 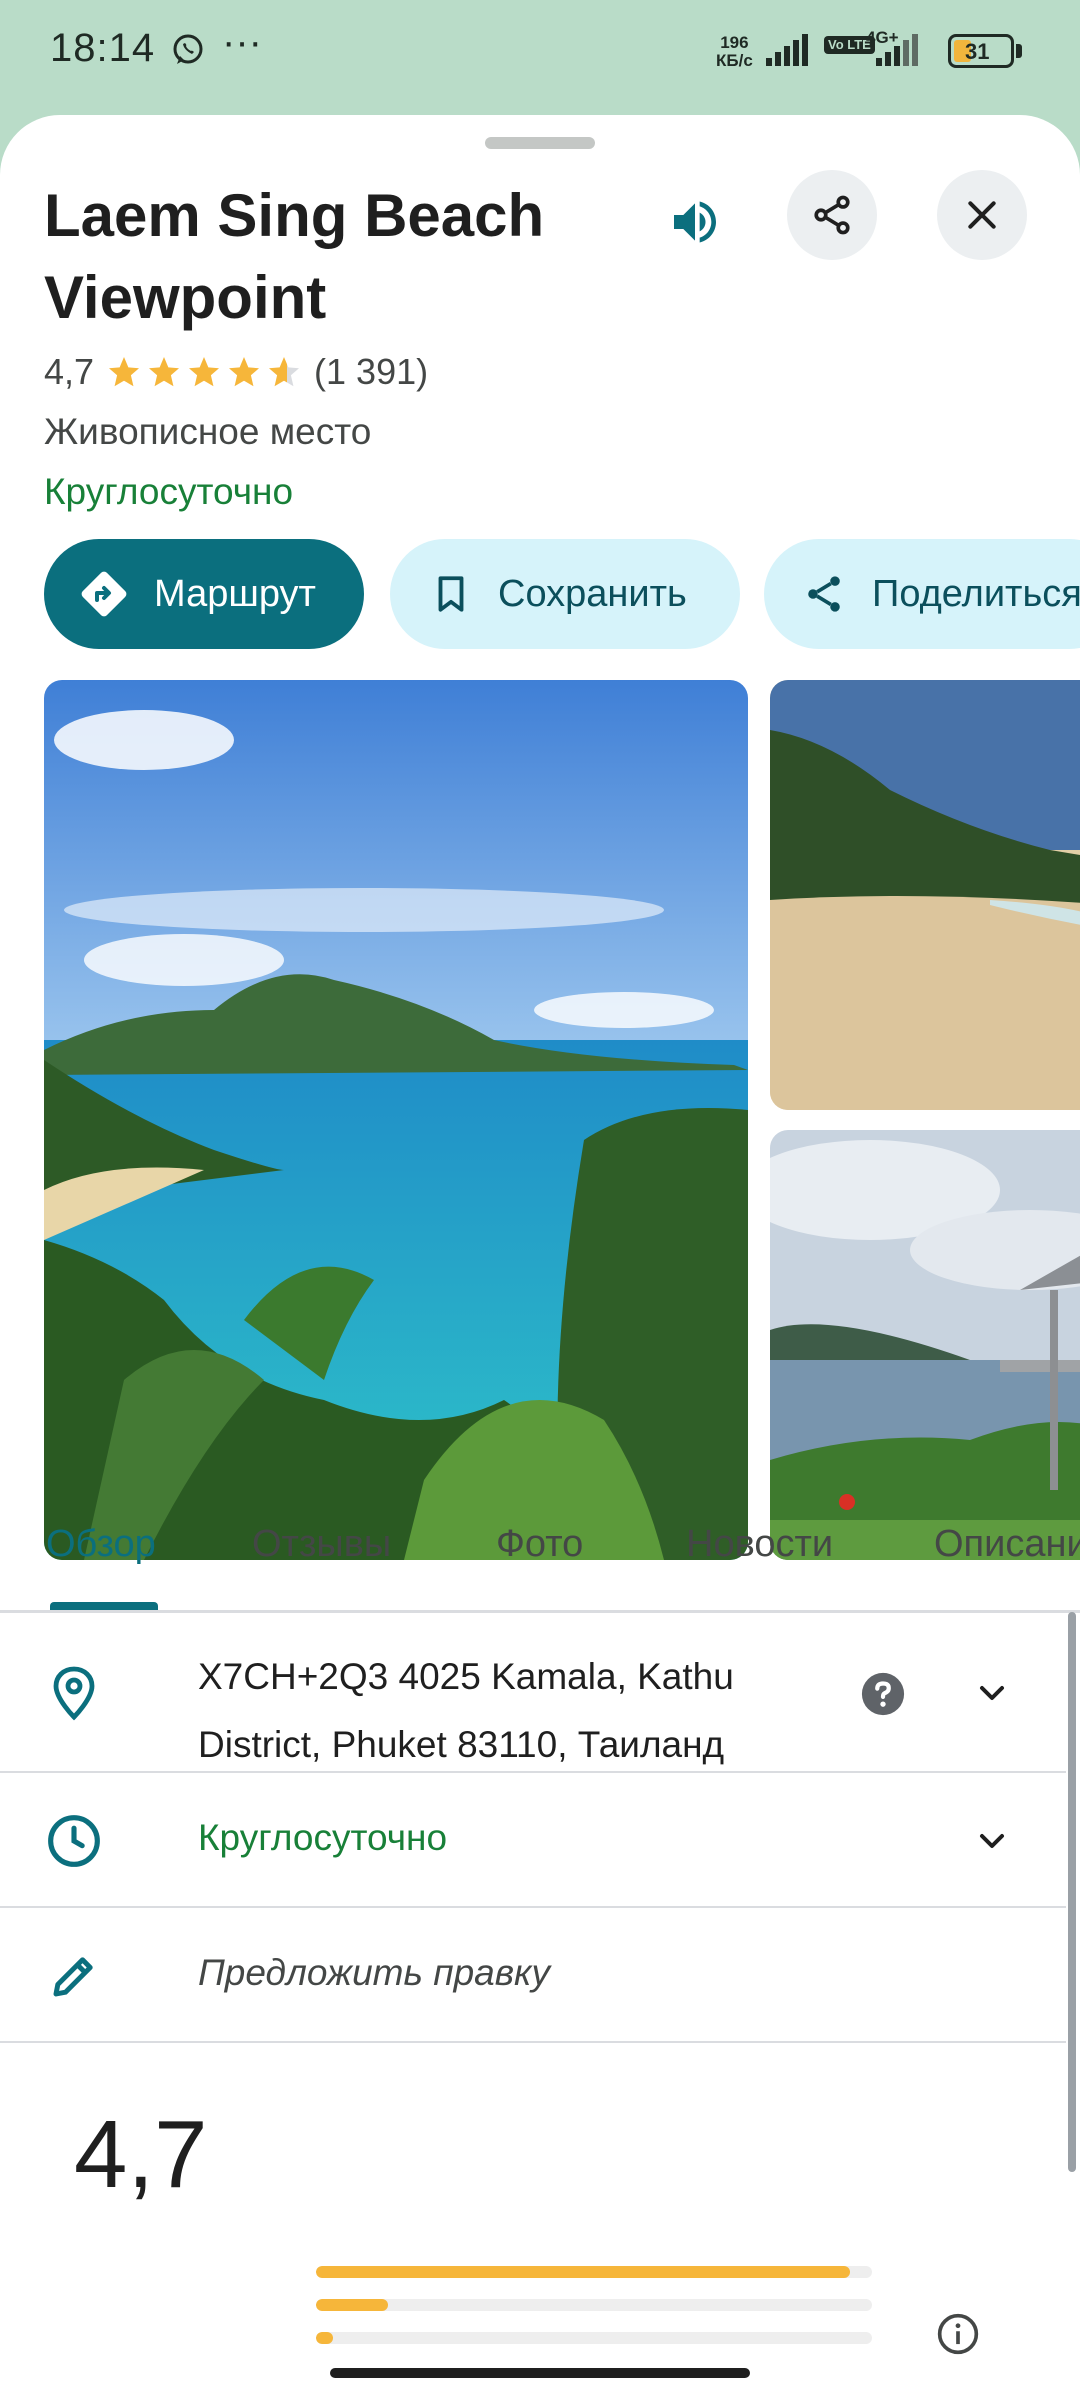 I want to click on tab-overview: Обзор, so click(x=101, y=1544).